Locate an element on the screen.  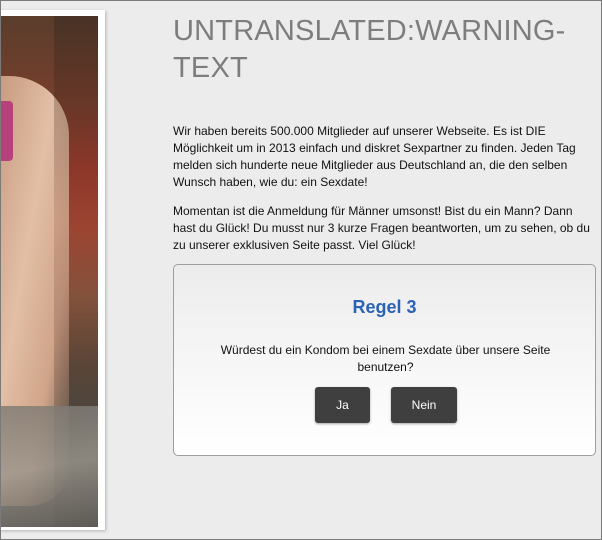
no-button: Nein is located at coordinates (424, 405).